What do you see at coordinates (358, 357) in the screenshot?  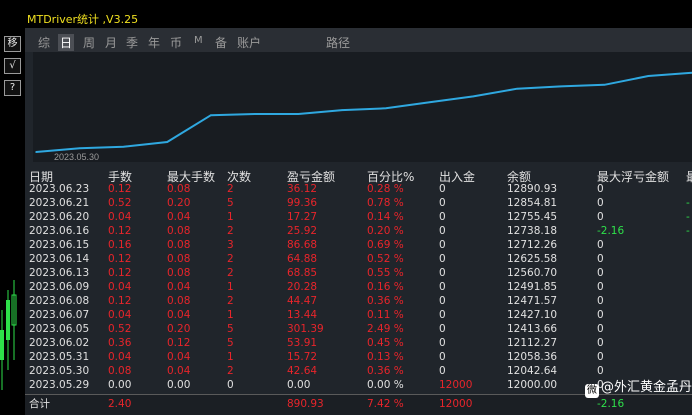 I see `table-row: 2023.05.31 0.04 0.04 1 15.72 0.13 % 0 12058.36 0` at bounding box center [358, 357].